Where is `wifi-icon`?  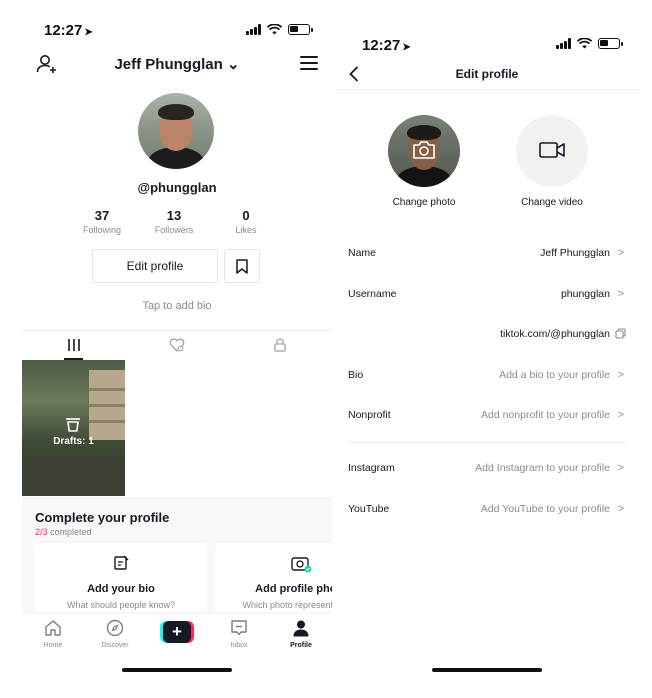
wifi-icon is located at coordinates (584, 43).